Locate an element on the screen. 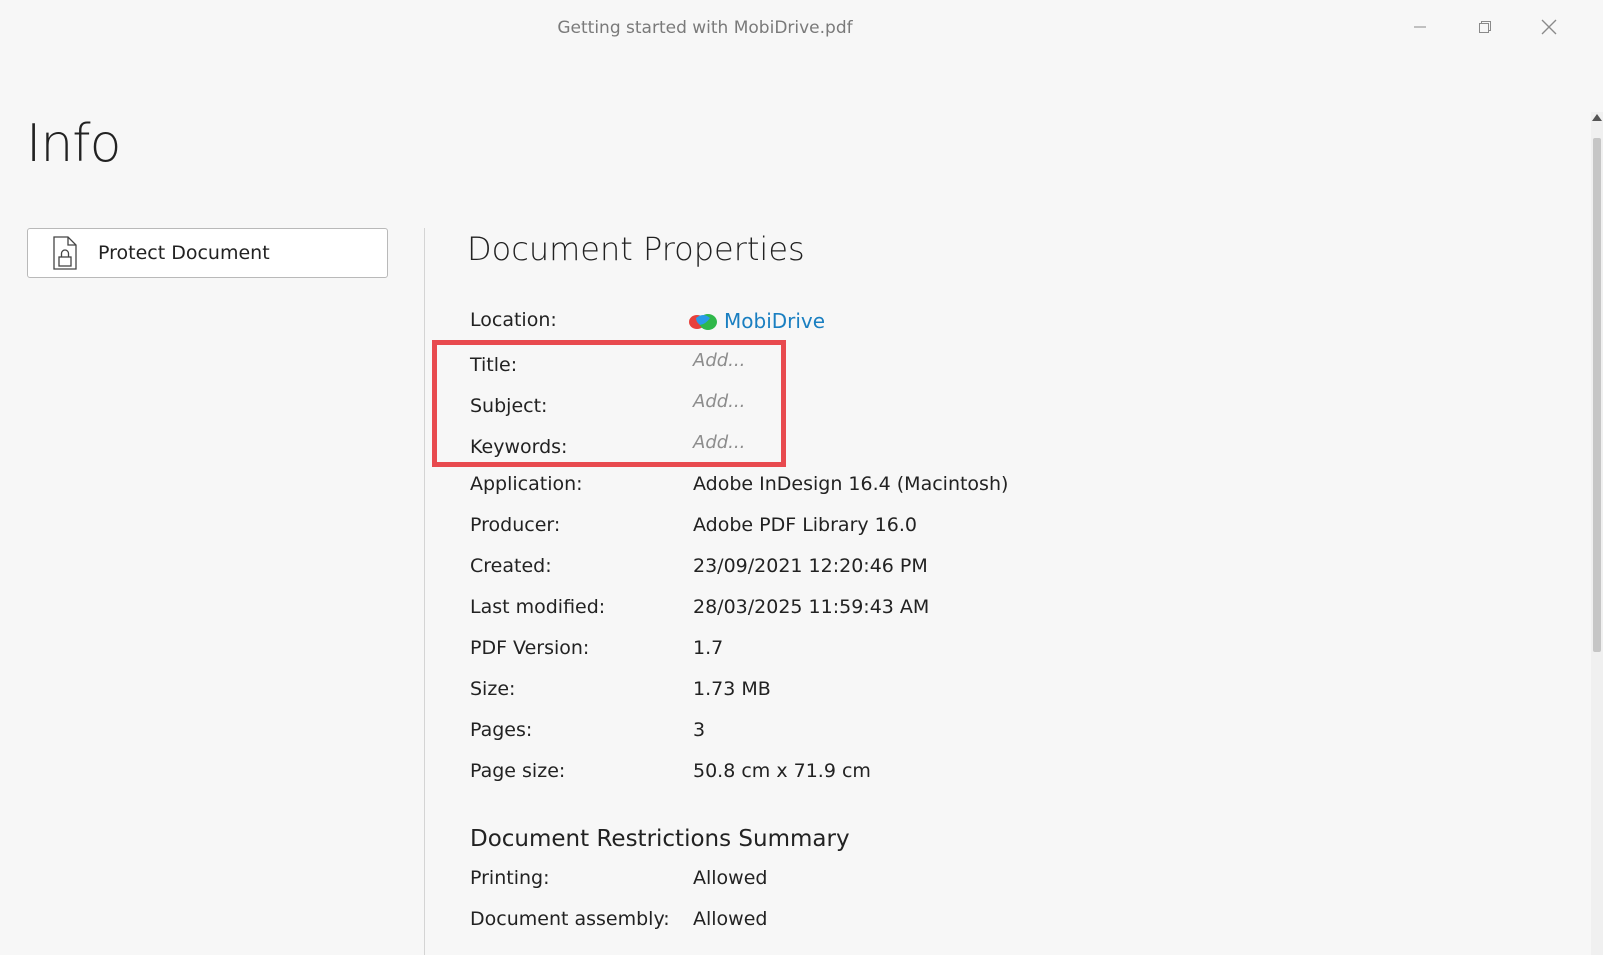  size-label: Size: is located at coordinates (493, 689).